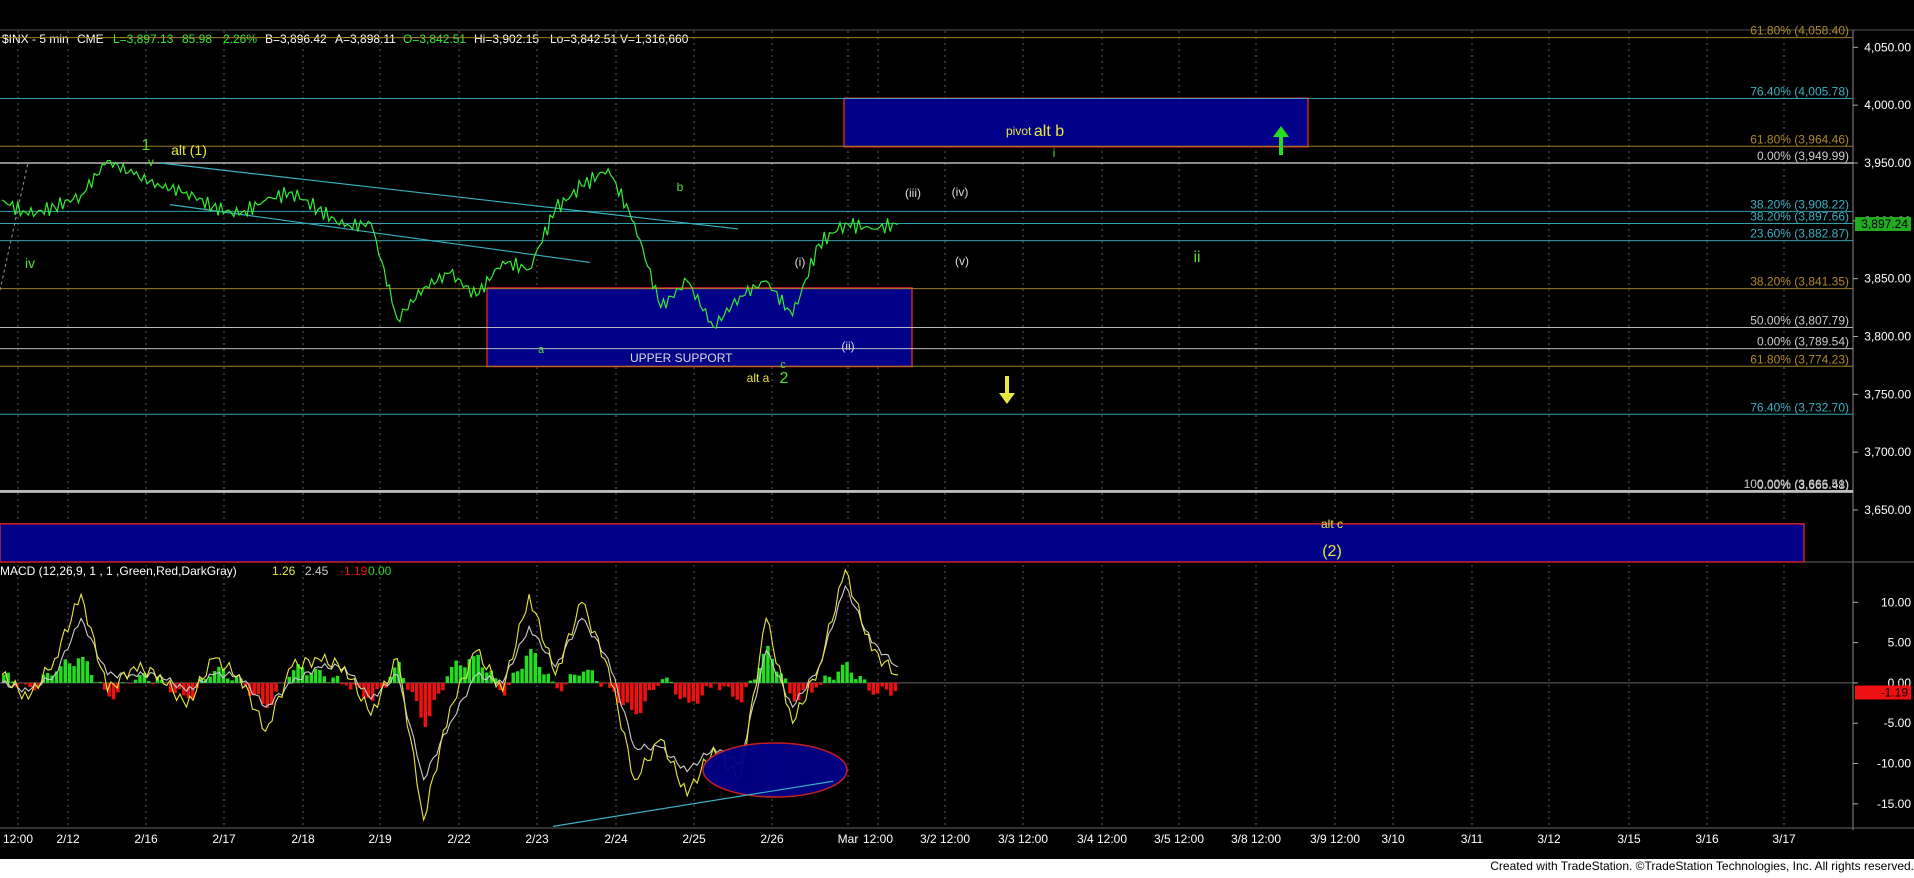  What do you see at coordinates (240, 39) in the screenshot?
I see `header-pct: 2.26%` at bounding box center [240, 39].